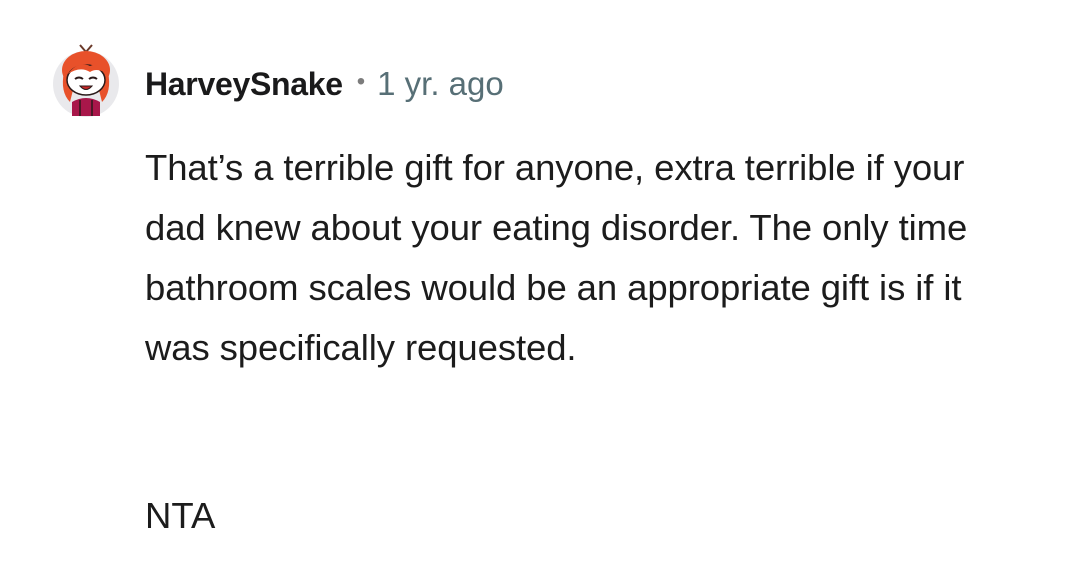 Image resolution: width=1080 pixels, height=562 pixels. I want to click on user-avatar, so click(86, 80).